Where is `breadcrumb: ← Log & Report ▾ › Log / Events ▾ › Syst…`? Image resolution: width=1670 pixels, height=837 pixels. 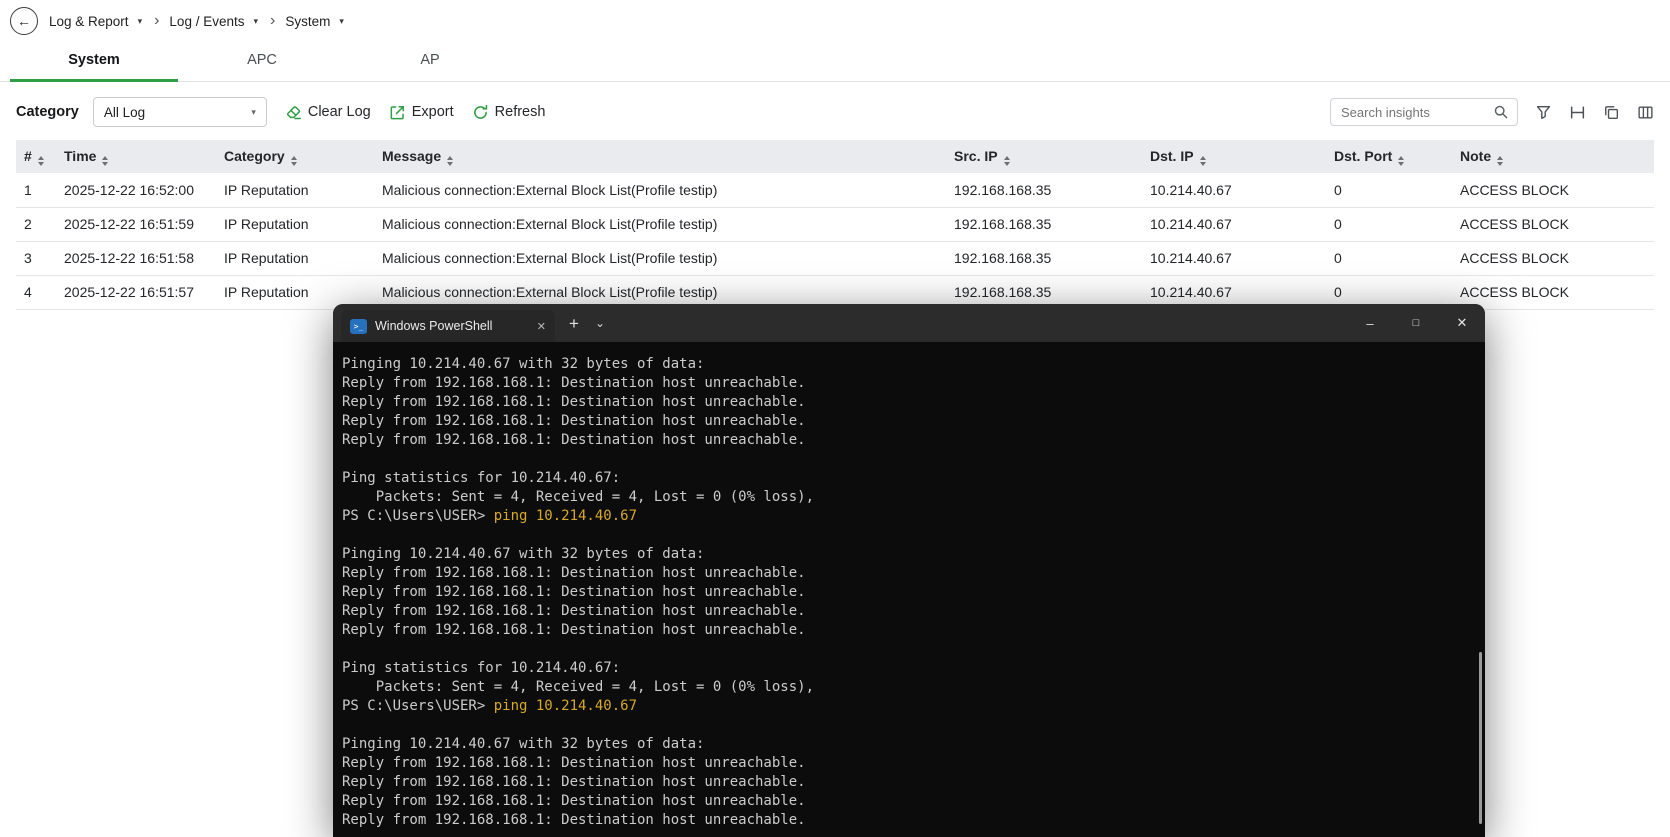 breadcrumb: ← Log & Report ▾ › Log / Events ▾ › Syst… is located at coordinates (835, 21).